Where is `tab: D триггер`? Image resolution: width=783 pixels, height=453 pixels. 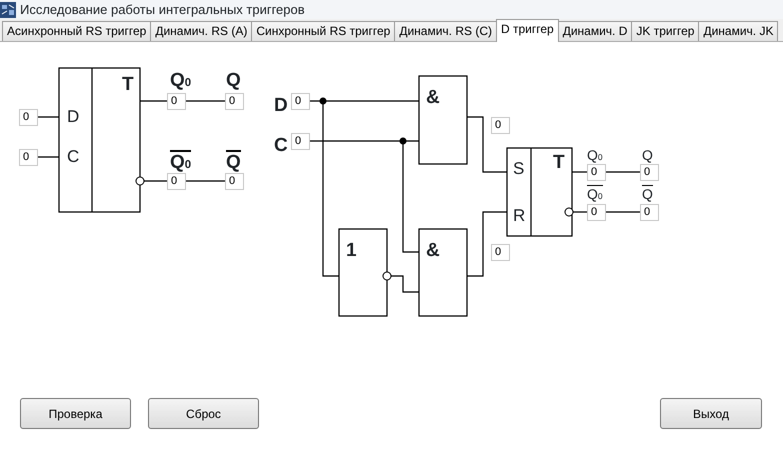
tab: D триггер is located at coordinates (527, 30).